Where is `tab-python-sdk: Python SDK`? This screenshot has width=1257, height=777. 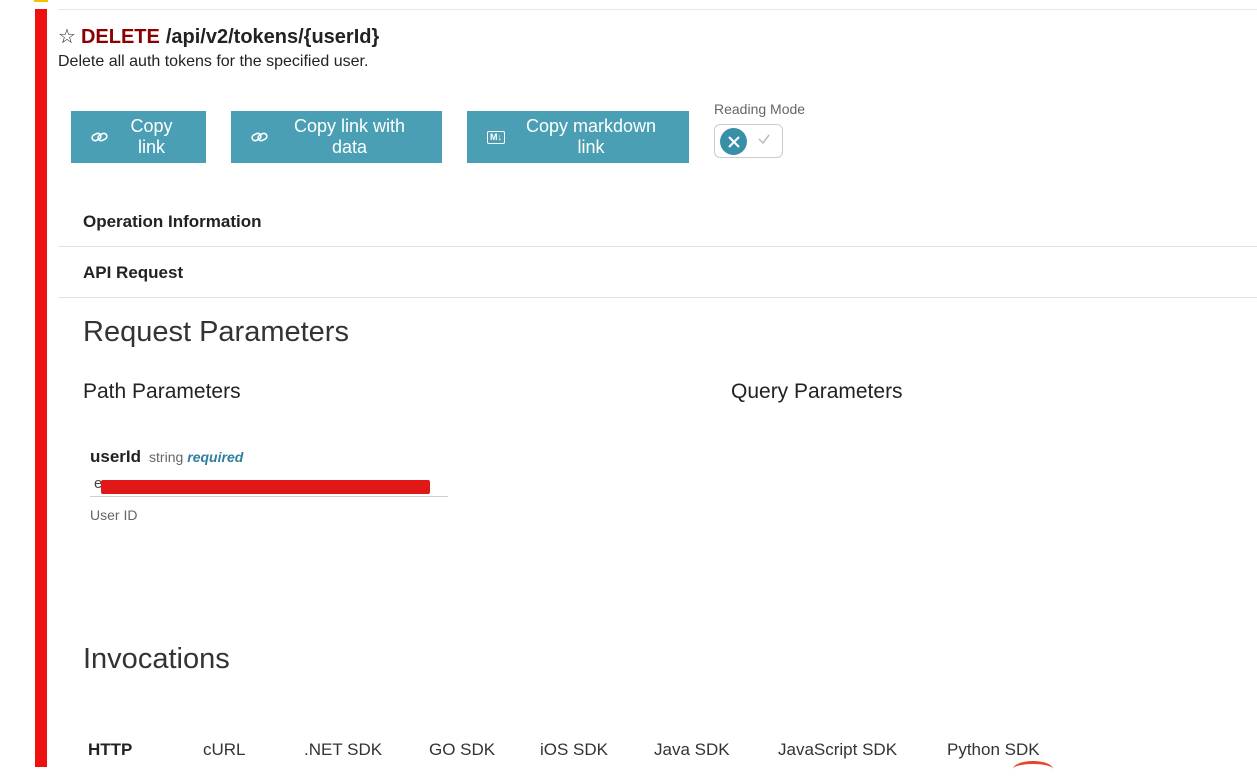 tab-python-sdk: Python SDK is located at coordinates (993, 750).